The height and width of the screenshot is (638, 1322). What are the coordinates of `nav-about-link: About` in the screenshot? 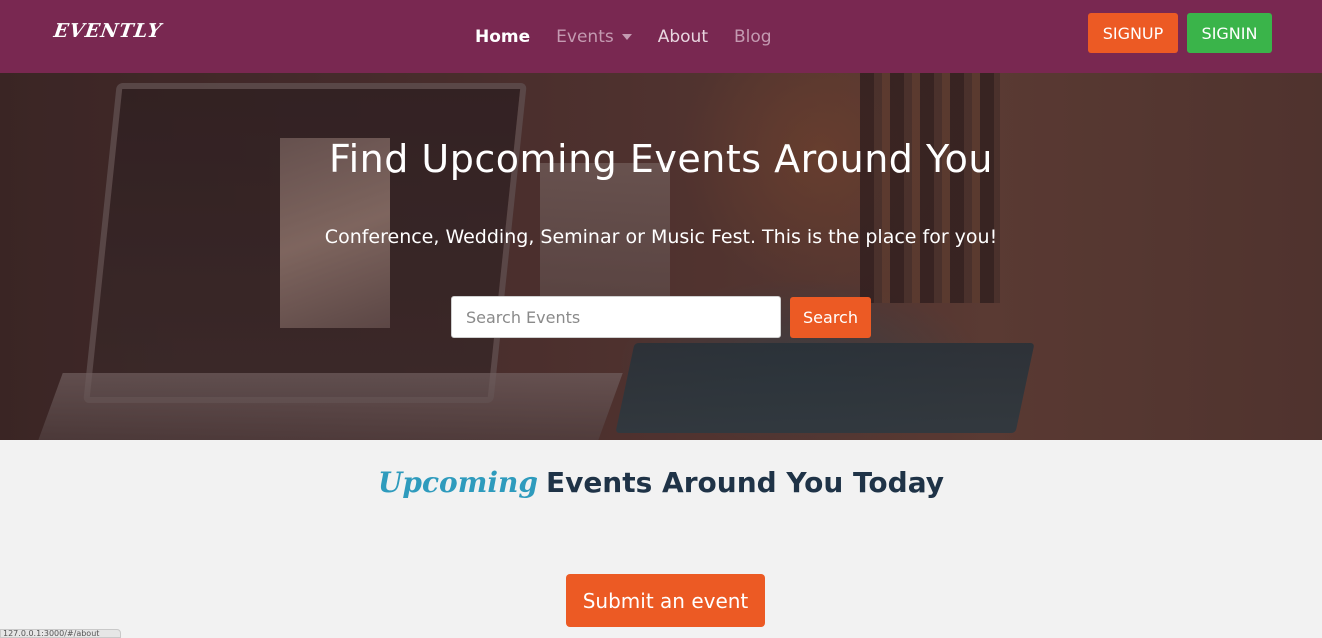 It's located at (683, 37).